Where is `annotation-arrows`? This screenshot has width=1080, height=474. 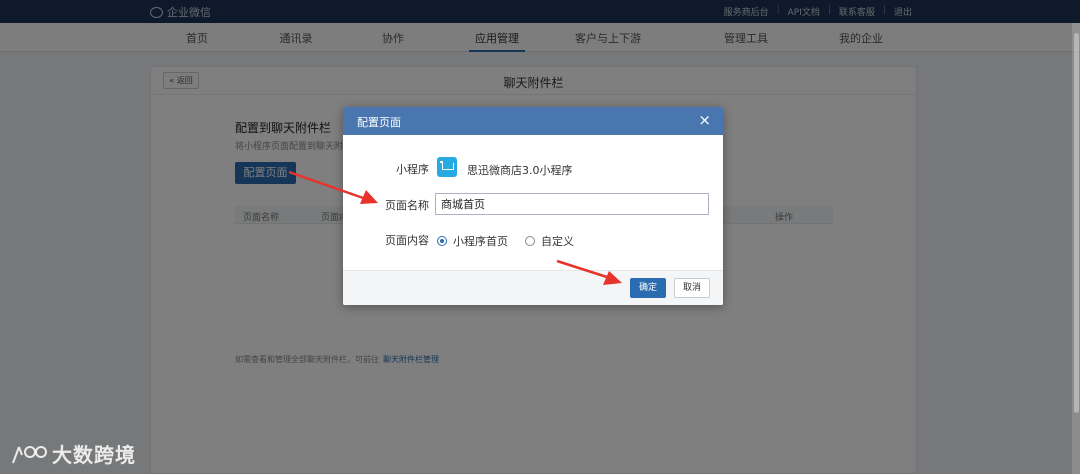 annotation-arrows is located at coordinates (455, 227).